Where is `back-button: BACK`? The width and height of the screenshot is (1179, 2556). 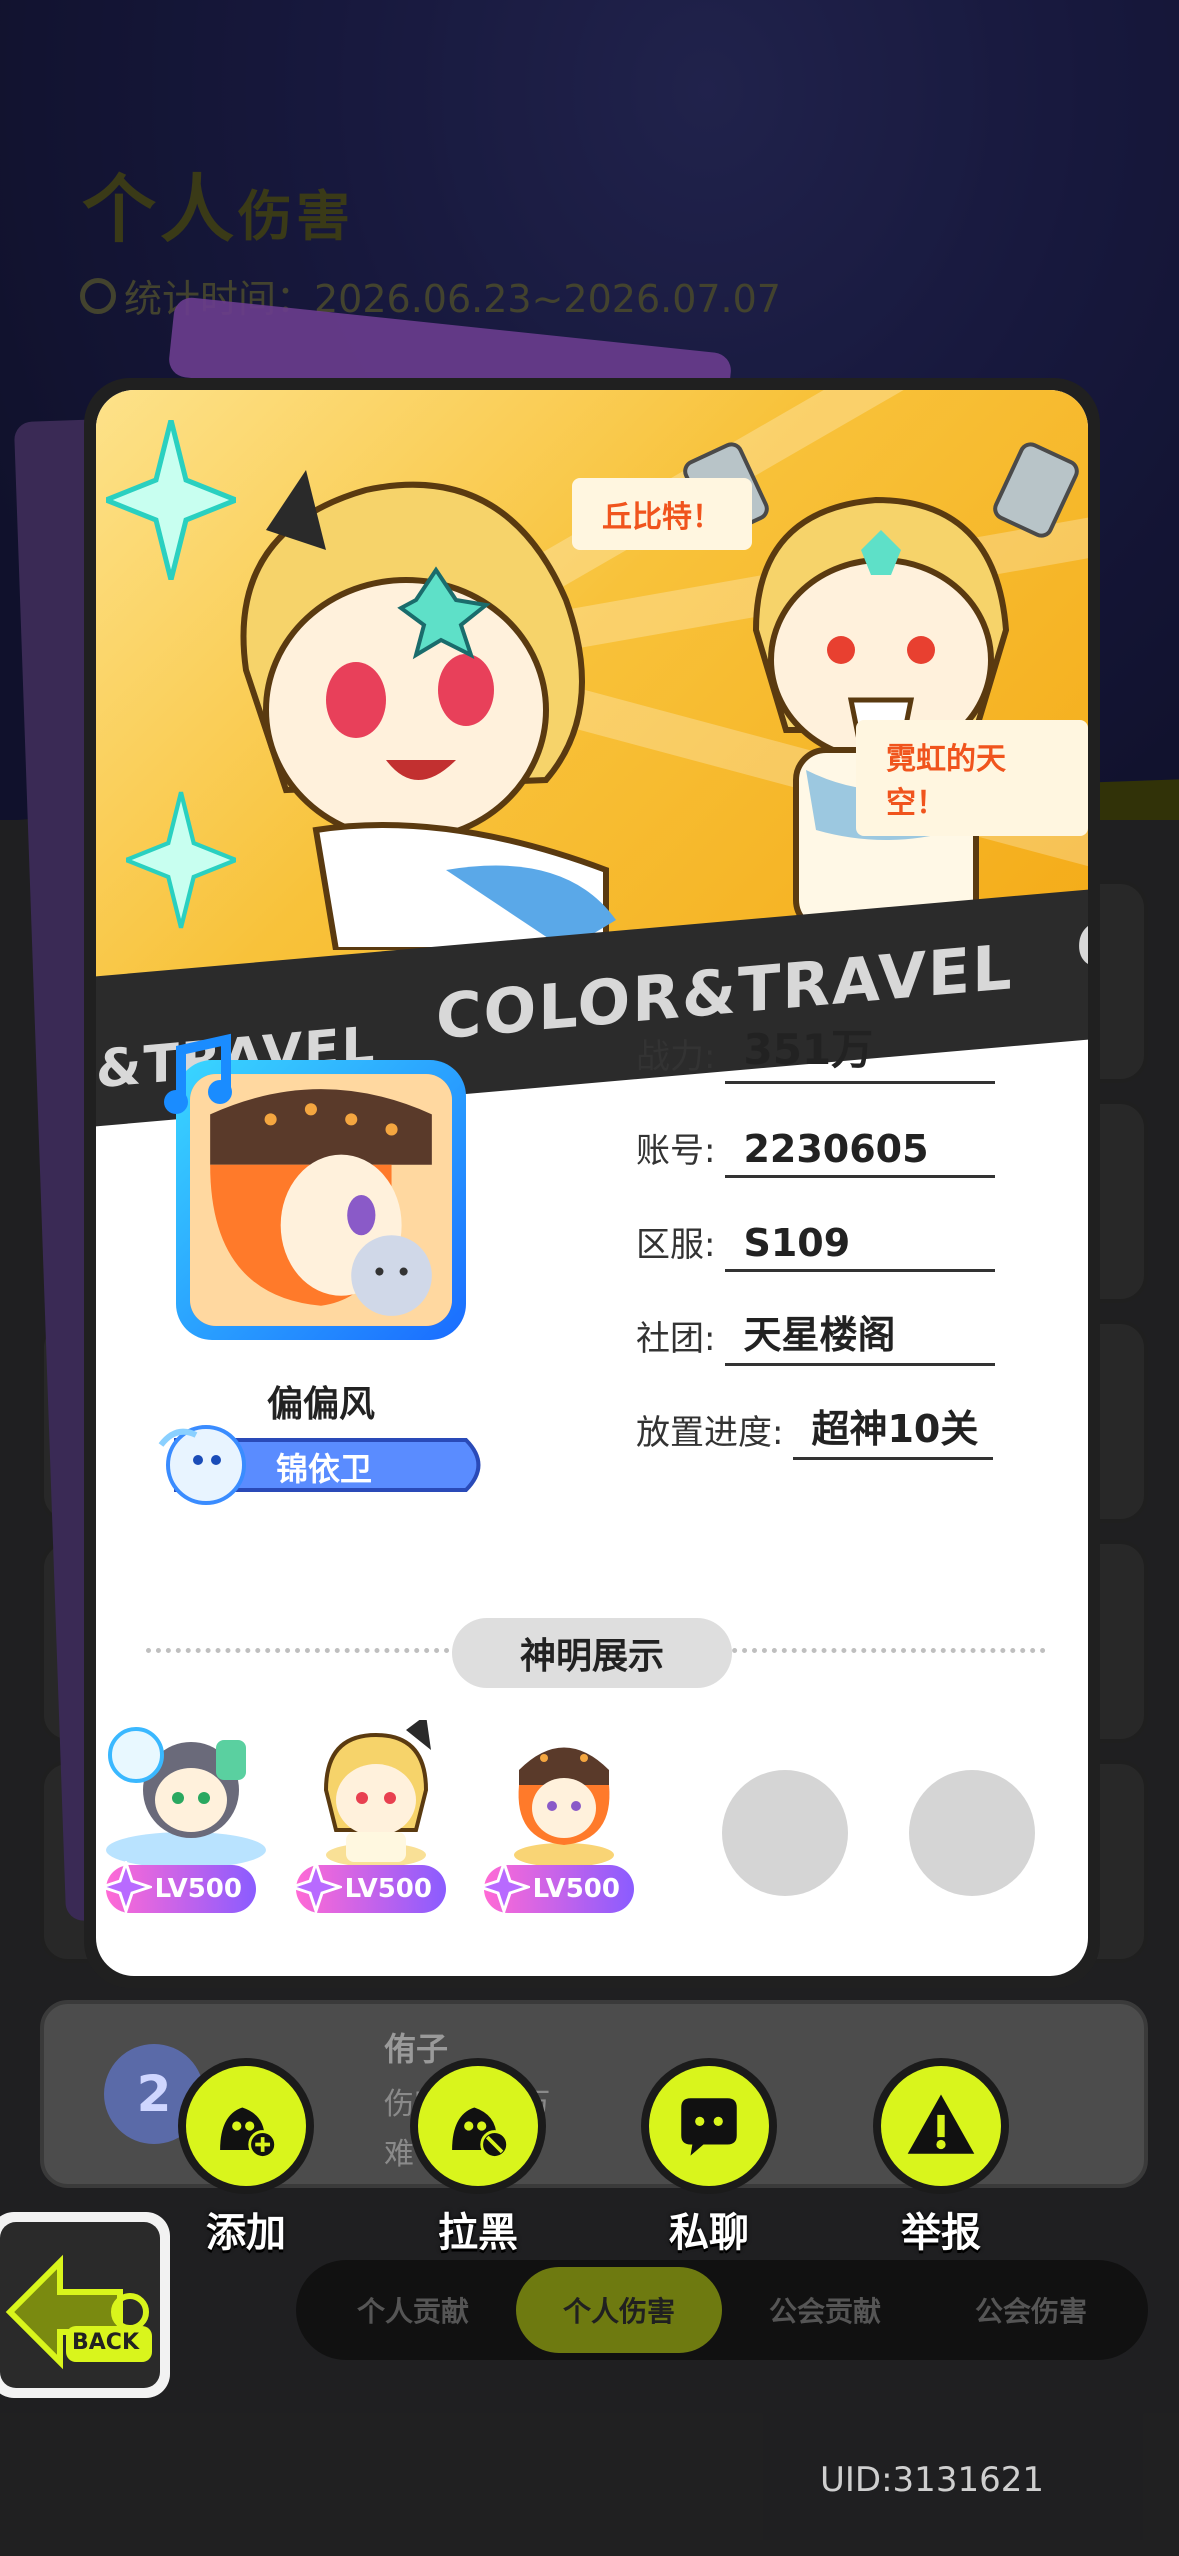
back-button: BACK is located at coordinates (85, 2305).